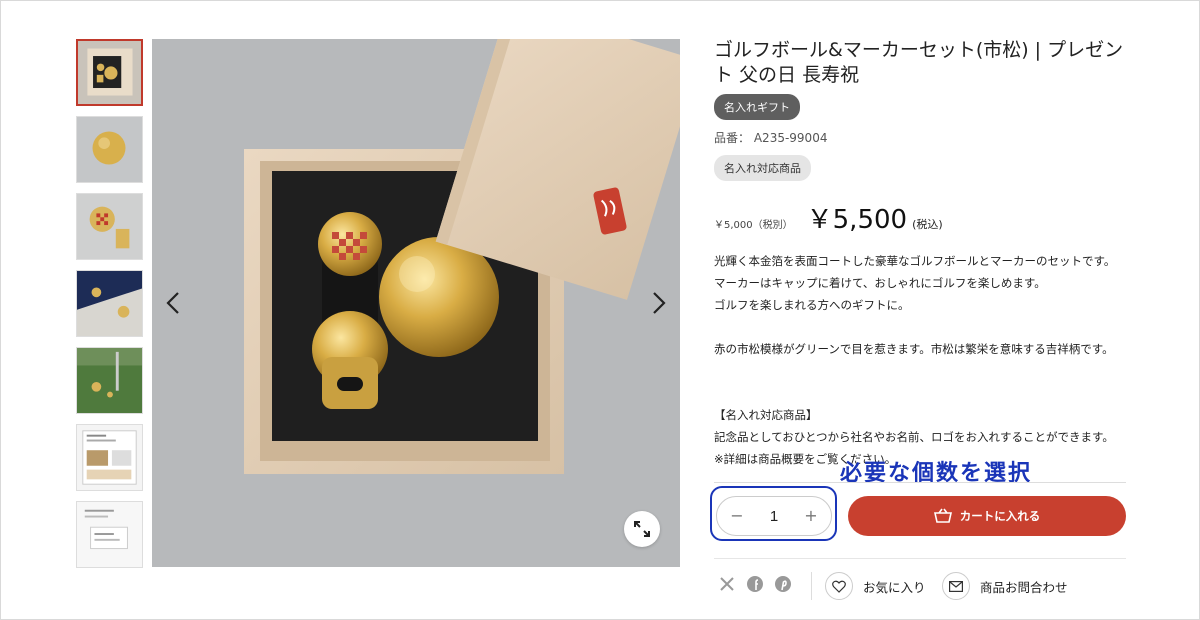 The image size is (1200, 620). I want to click on name-engraving-badge: 名入れ対応商品, so click(762, 168).